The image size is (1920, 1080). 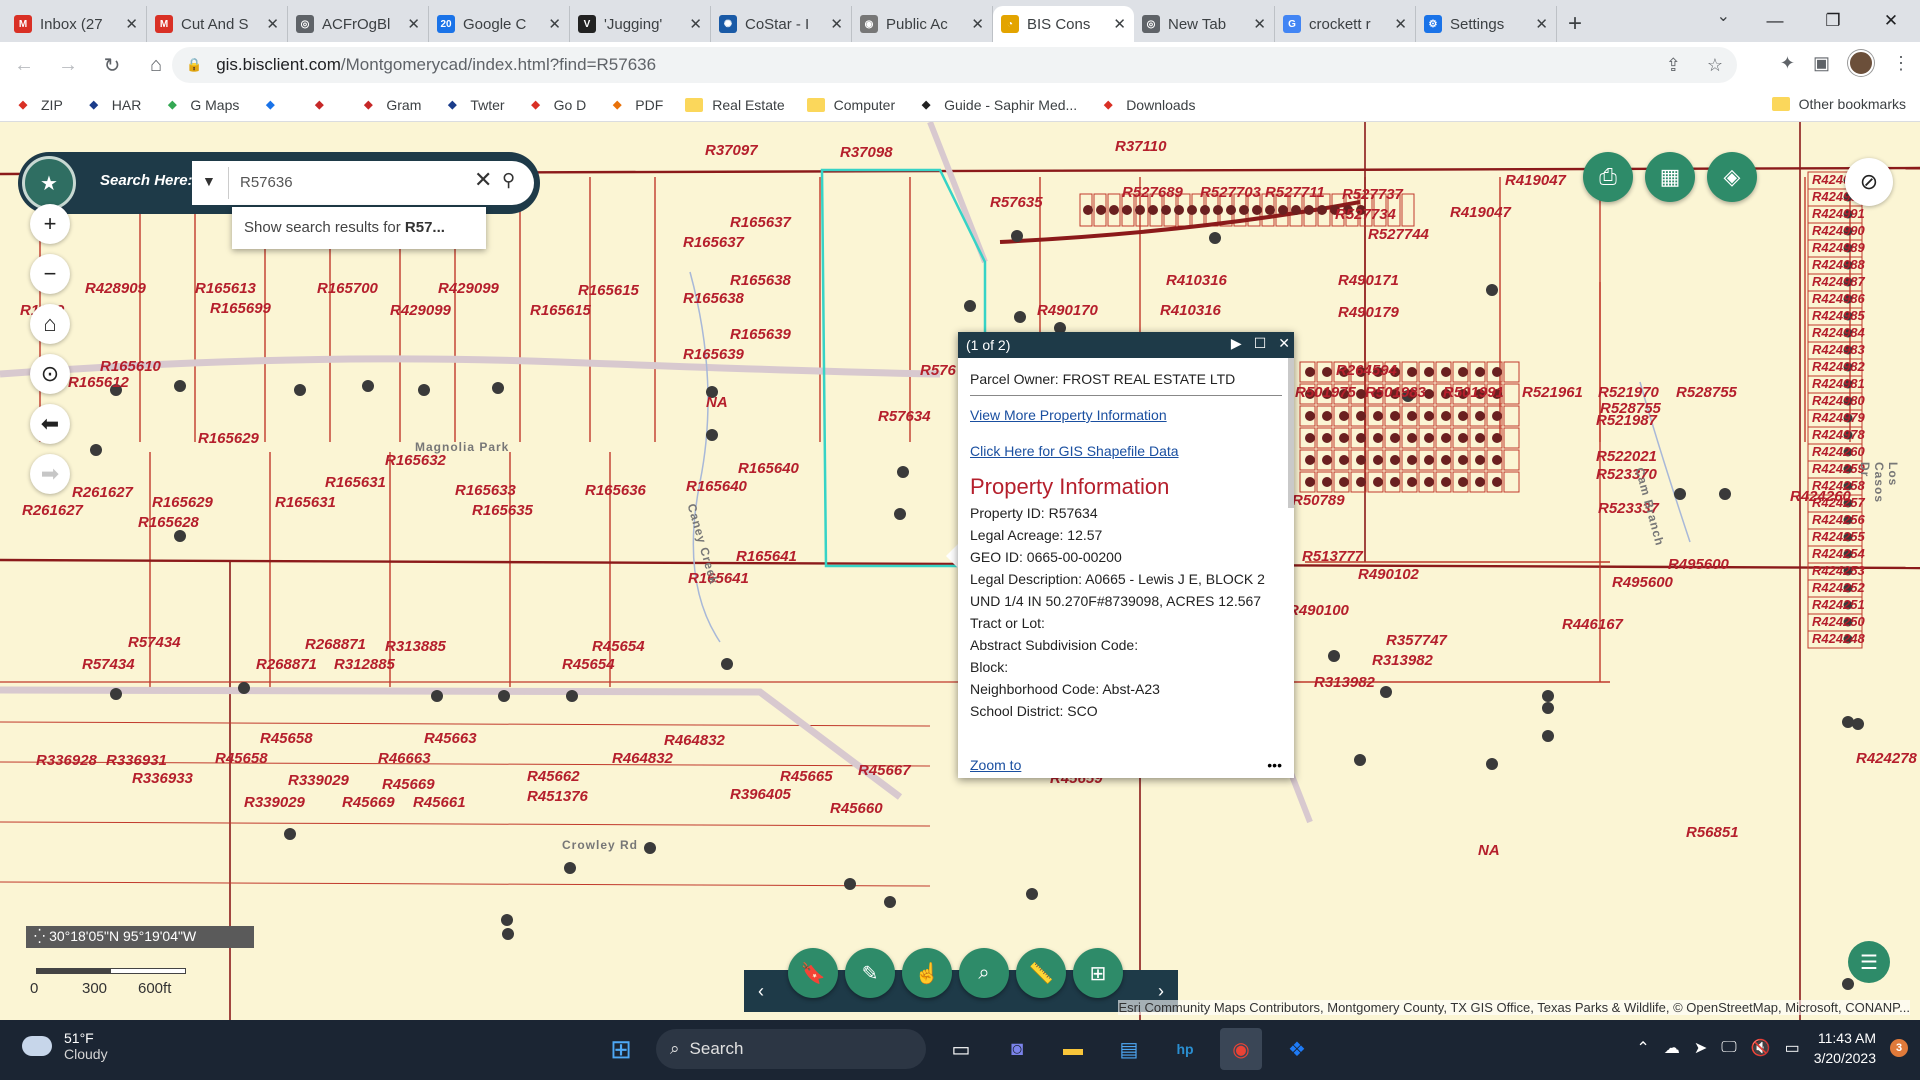 I want to click on browser-tab: M Inbox (27 ✕, so click(x=76, y=24).